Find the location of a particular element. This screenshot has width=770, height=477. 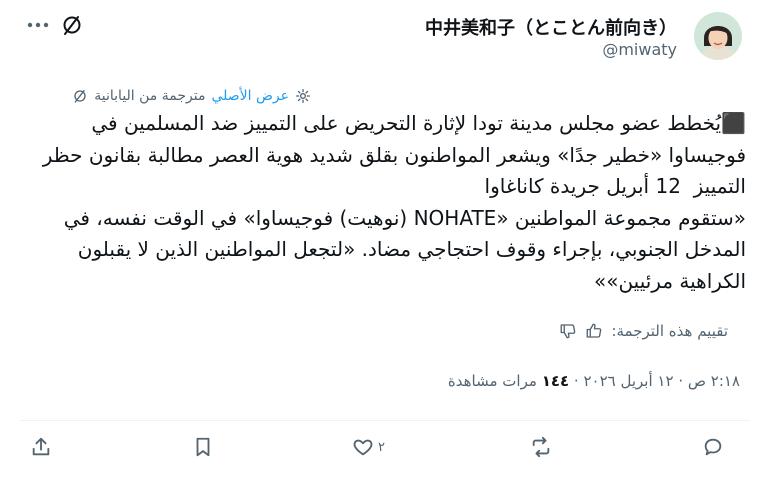

like-button: ٢ is located at coordinates (368, 447).